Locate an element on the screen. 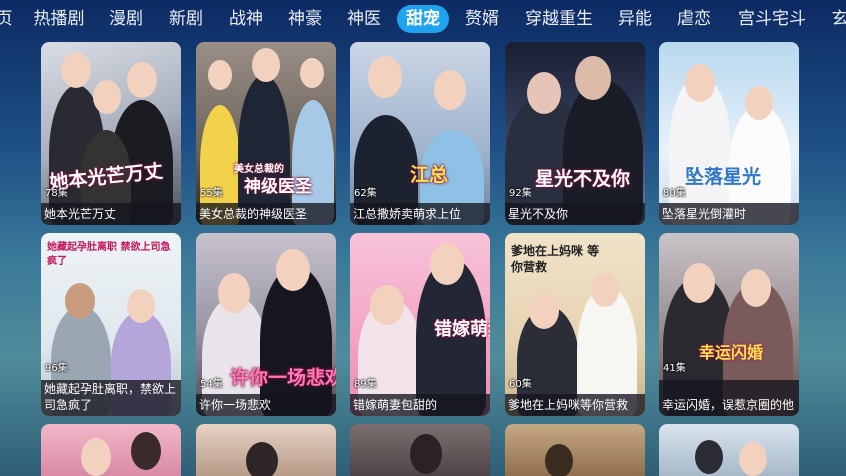 This screenshot has height=476, width=846. episode-count: 41集 is located at coordinates (674, 368).